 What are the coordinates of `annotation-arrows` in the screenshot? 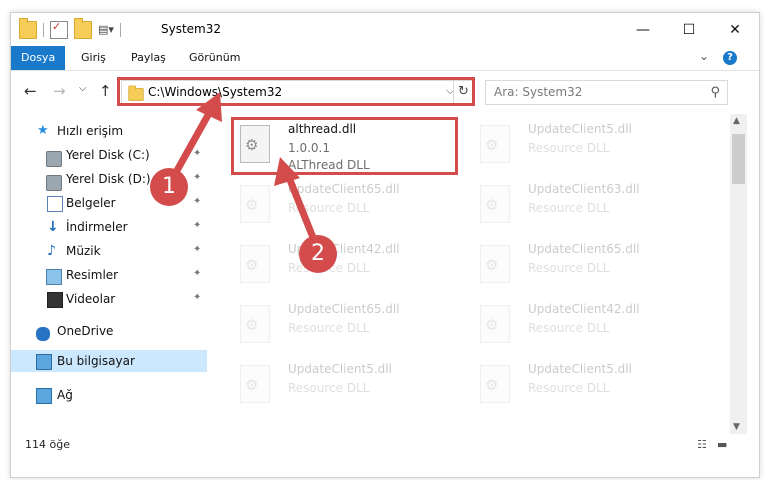 It's located at (244, 173).